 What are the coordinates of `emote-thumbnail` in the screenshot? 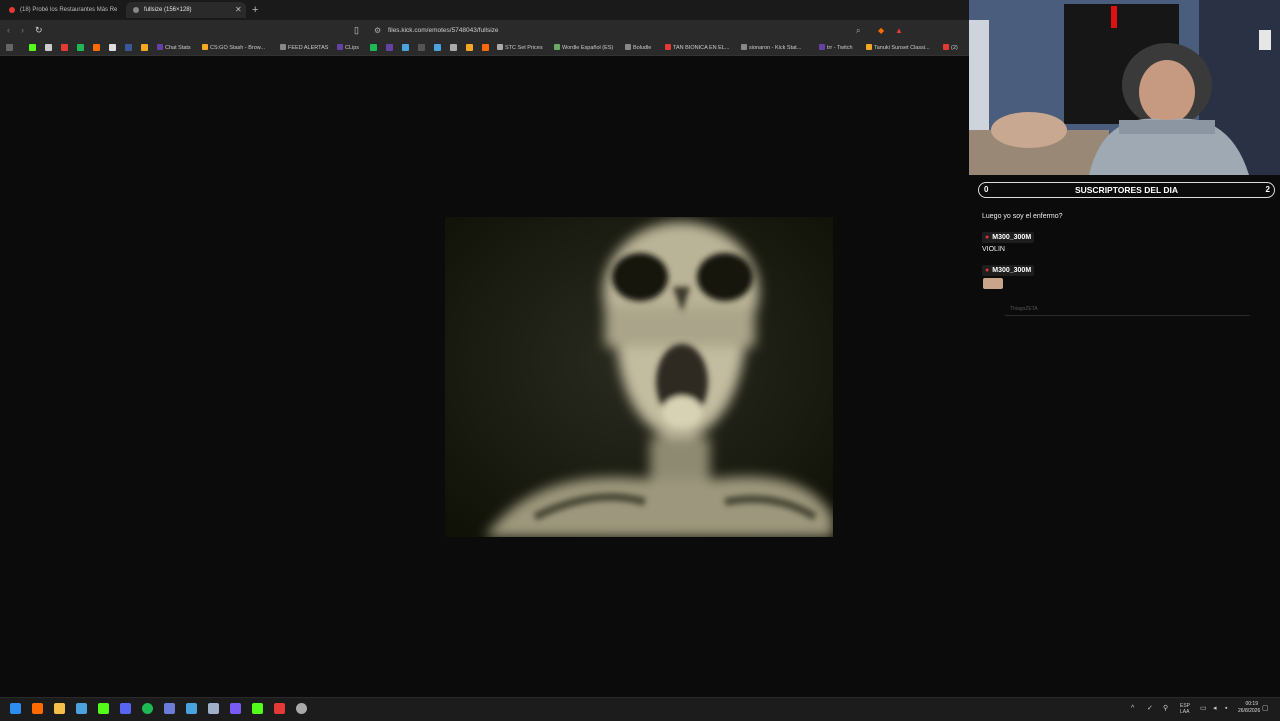 It's located at (993, 283).